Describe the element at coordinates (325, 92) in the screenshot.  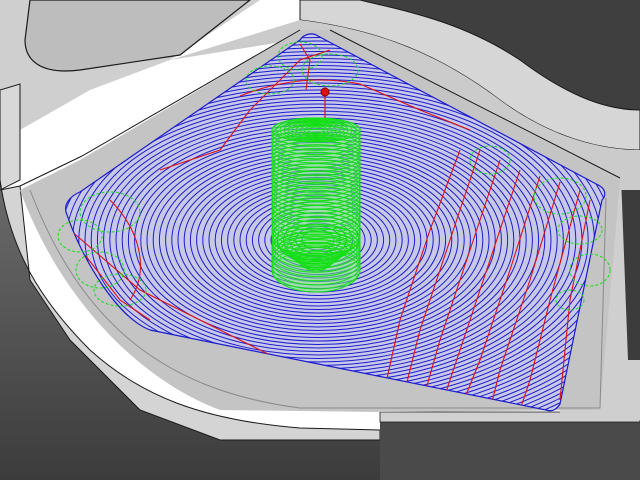
I see `start-point-marker` at that location.